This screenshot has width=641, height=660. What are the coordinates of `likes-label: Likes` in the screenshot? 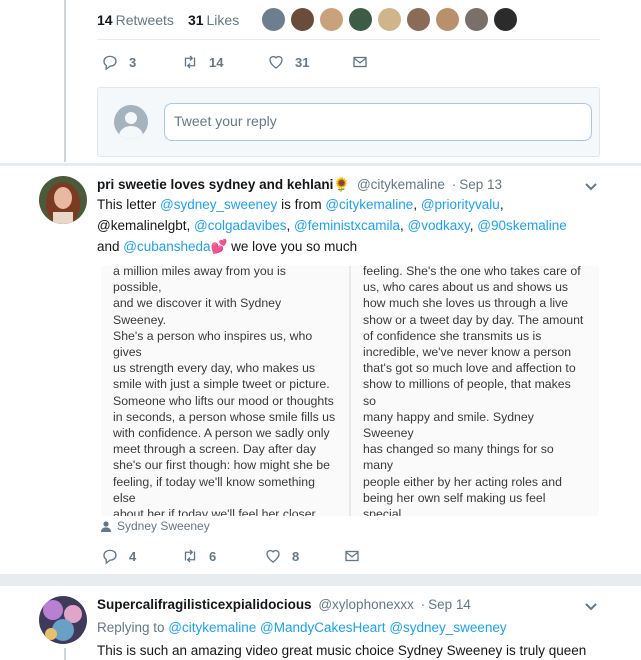 It's located at (223, 19).